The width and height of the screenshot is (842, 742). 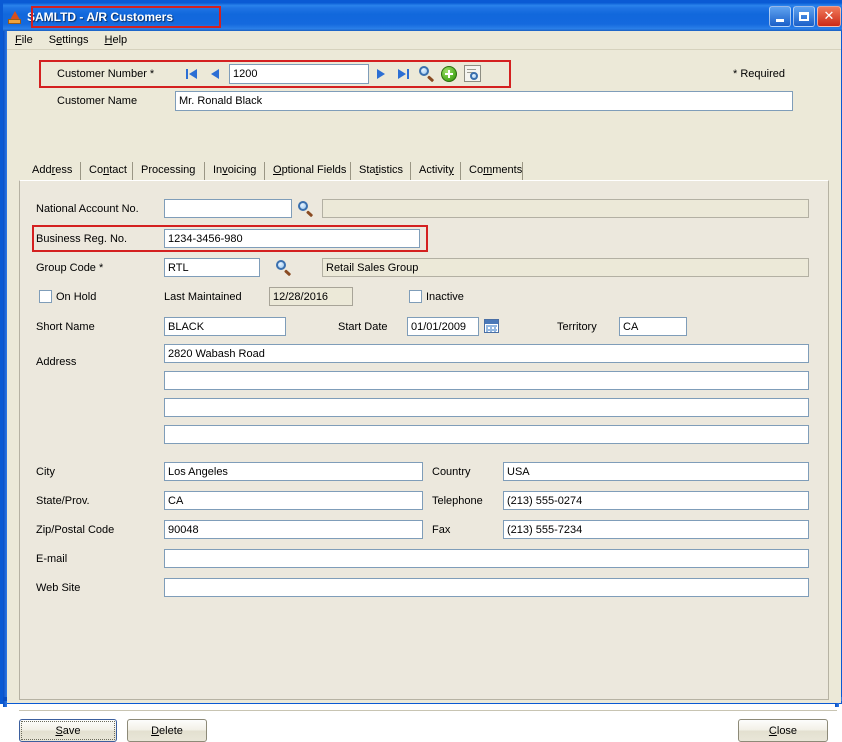 I want to click on on-hold-checkbox, so click(x=45, y=296).